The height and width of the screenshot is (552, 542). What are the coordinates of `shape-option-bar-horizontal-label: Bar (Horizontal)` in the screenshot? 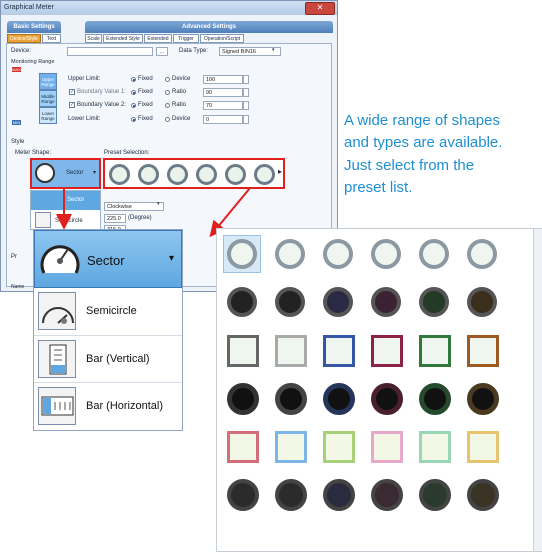 It's located at (125, 406).